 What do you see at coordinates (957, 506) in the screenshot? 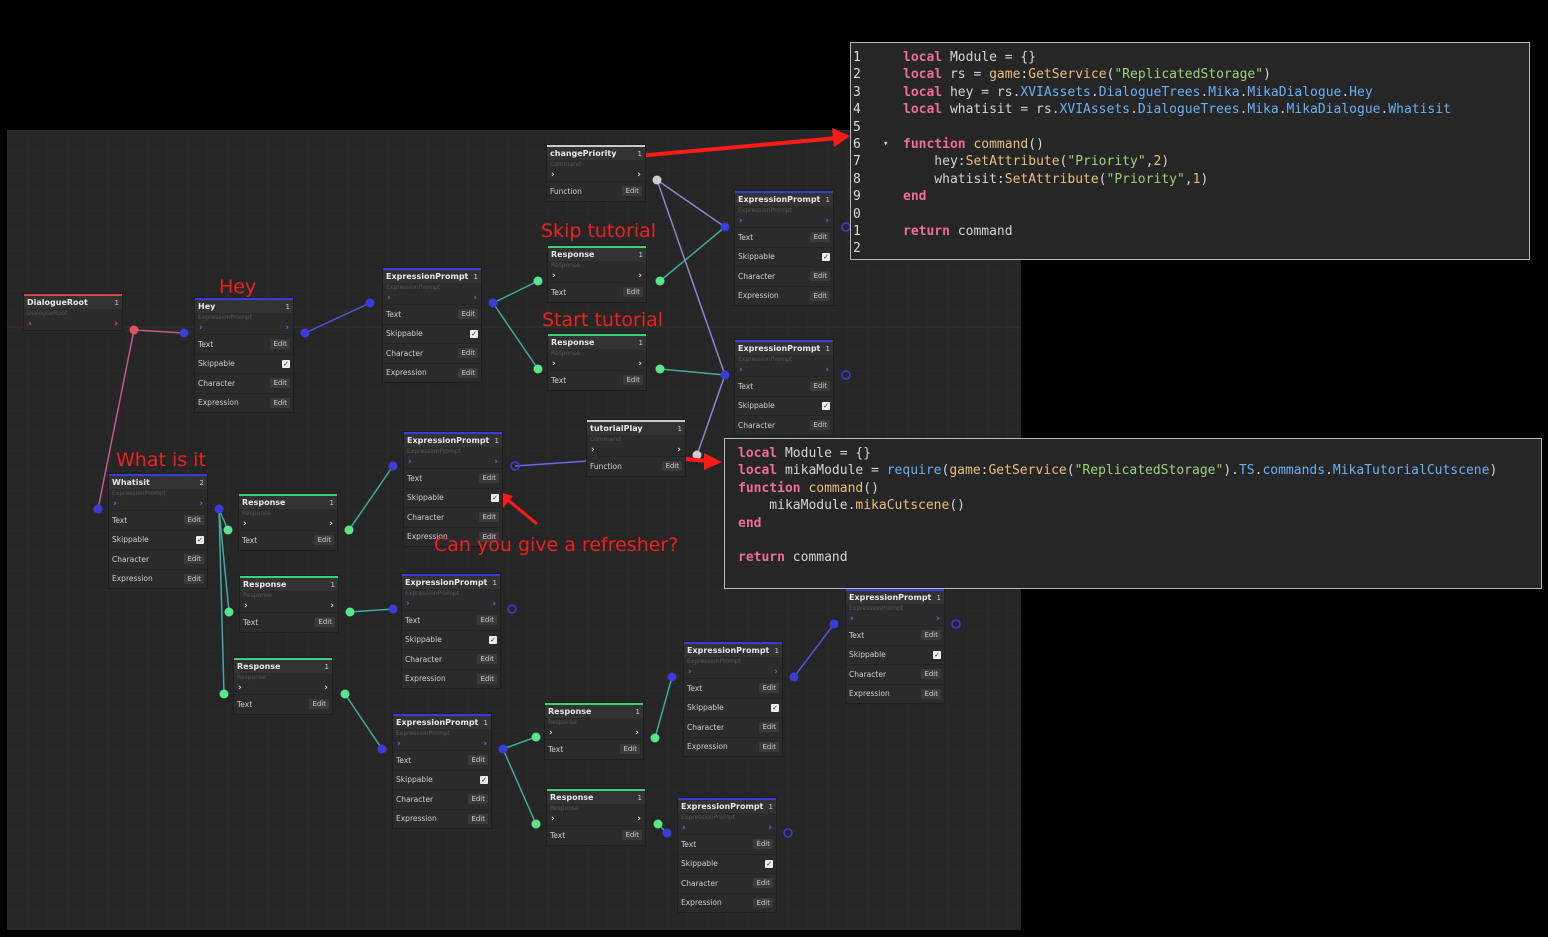
I see `code-token: ()` at bounding box center [957, 506].